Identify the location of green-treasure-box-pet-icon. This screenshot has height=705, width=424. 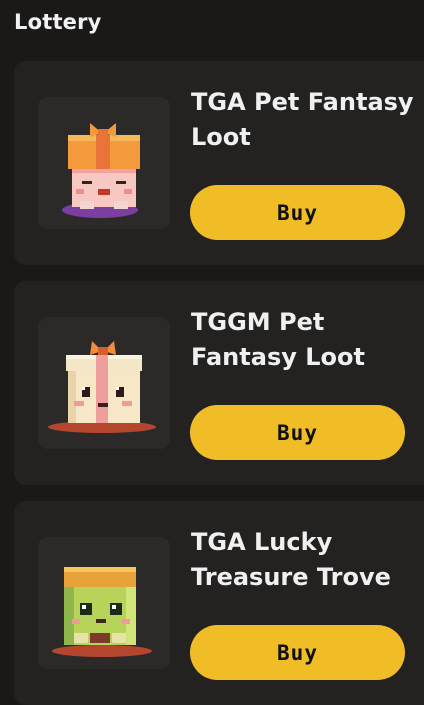
(102, 612).